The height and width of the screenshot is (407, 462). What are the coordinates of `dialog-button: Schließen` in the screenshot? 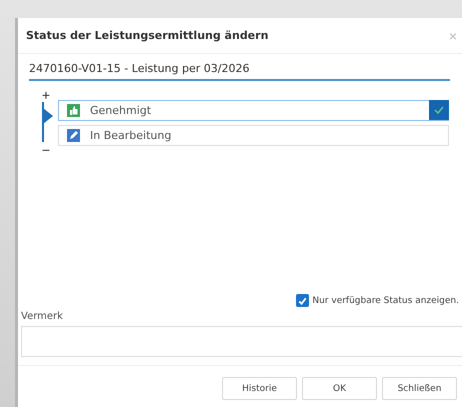 It's located at (419, 388).